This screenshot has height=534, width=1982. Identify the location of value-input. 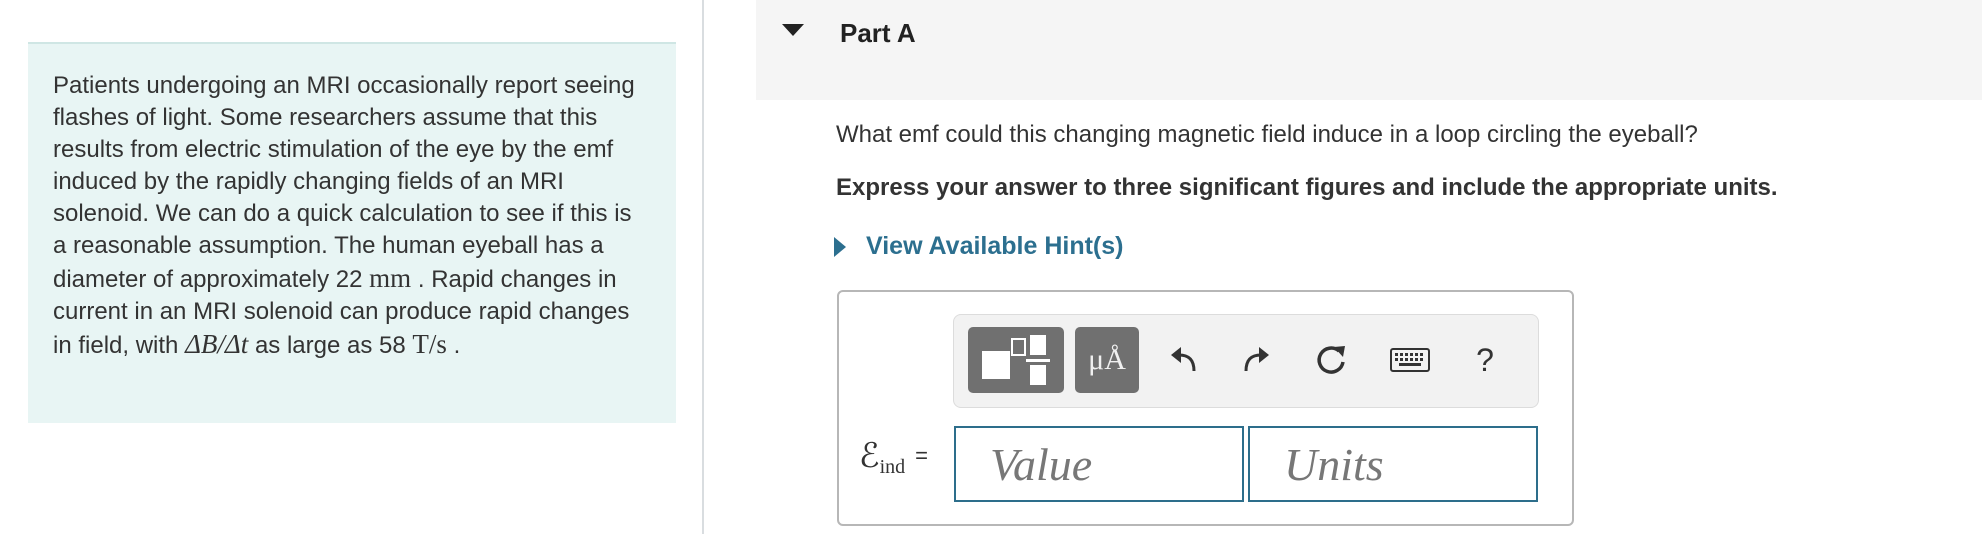
(1099, 464).